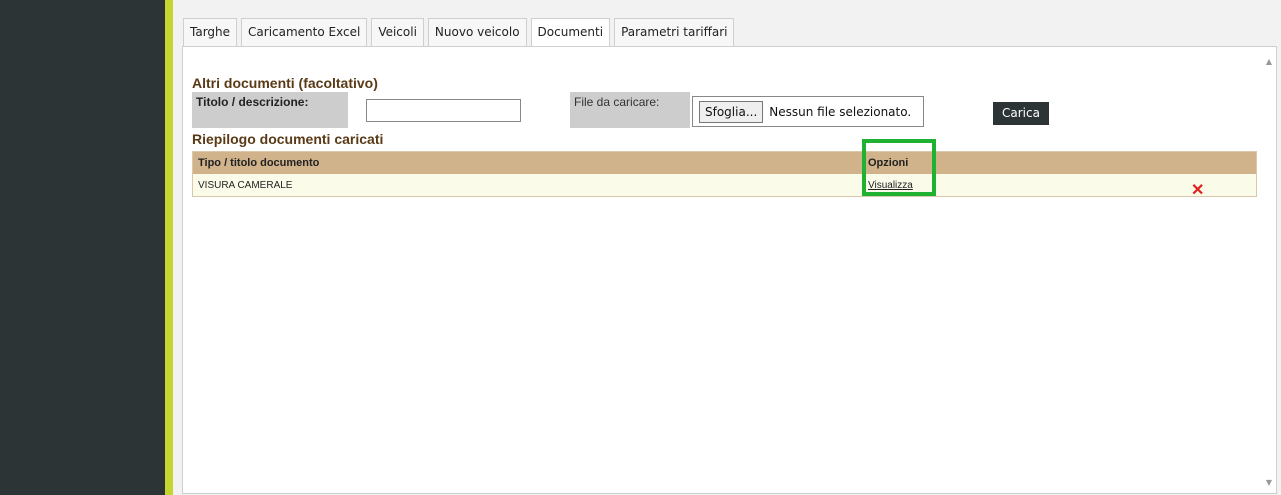  Describe the element at coordinates (570, 32) in the screenshot. I see `tab-documenti: Documenti` at that location.